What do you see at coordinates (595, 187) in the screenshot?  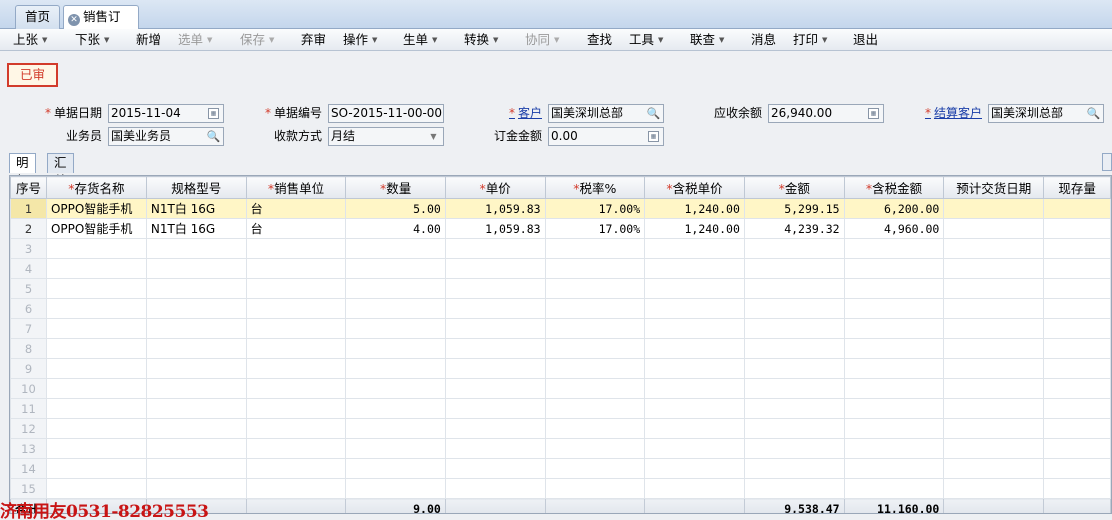 I see `column-header: *税率%` at bounding box center [595, 187].